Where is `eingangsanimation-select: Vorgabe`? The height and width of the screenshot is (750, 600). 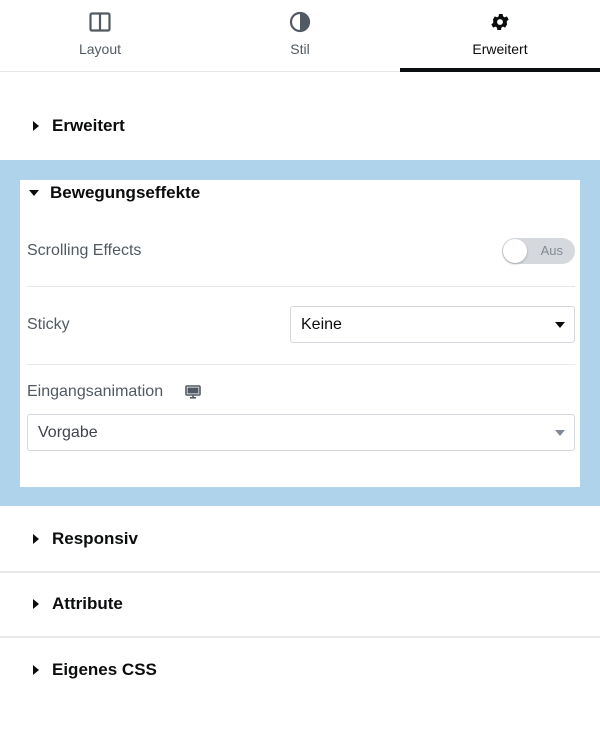
eingangsanimation-select: Vorgabe is located at coordinates (301, 432).